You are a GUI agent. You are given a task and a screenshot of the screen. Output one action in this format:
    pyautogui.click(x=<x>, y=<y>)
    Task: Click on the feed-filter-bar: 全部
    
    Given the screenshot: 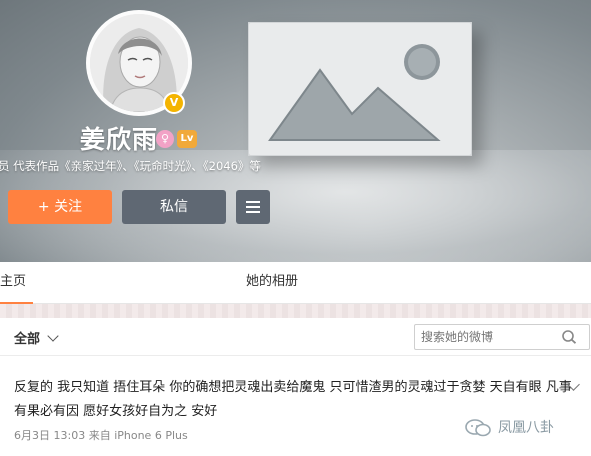 What is the action you would take?
    pyautogui.click(x=295, y=337)
    